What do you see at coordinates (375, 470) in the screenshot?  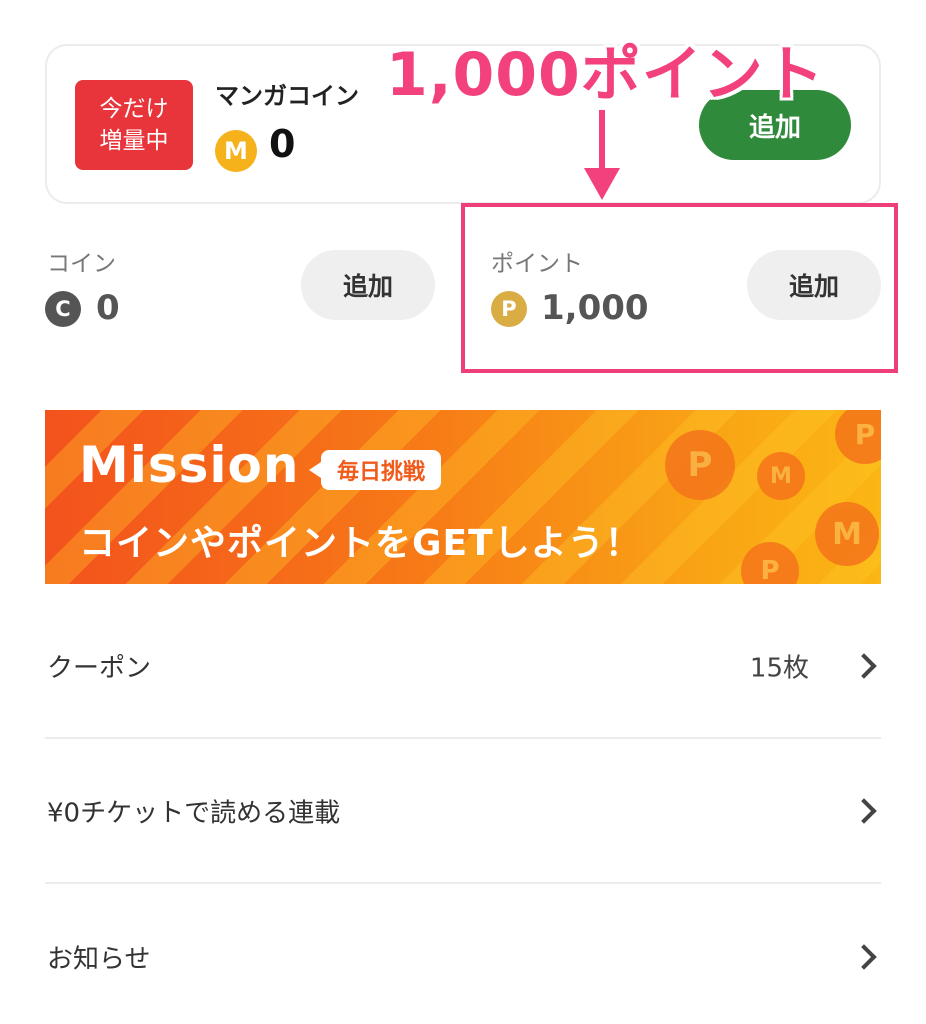 I see `banner-daily-tag: 毎日挑戦` at bounding box center [375, 470].